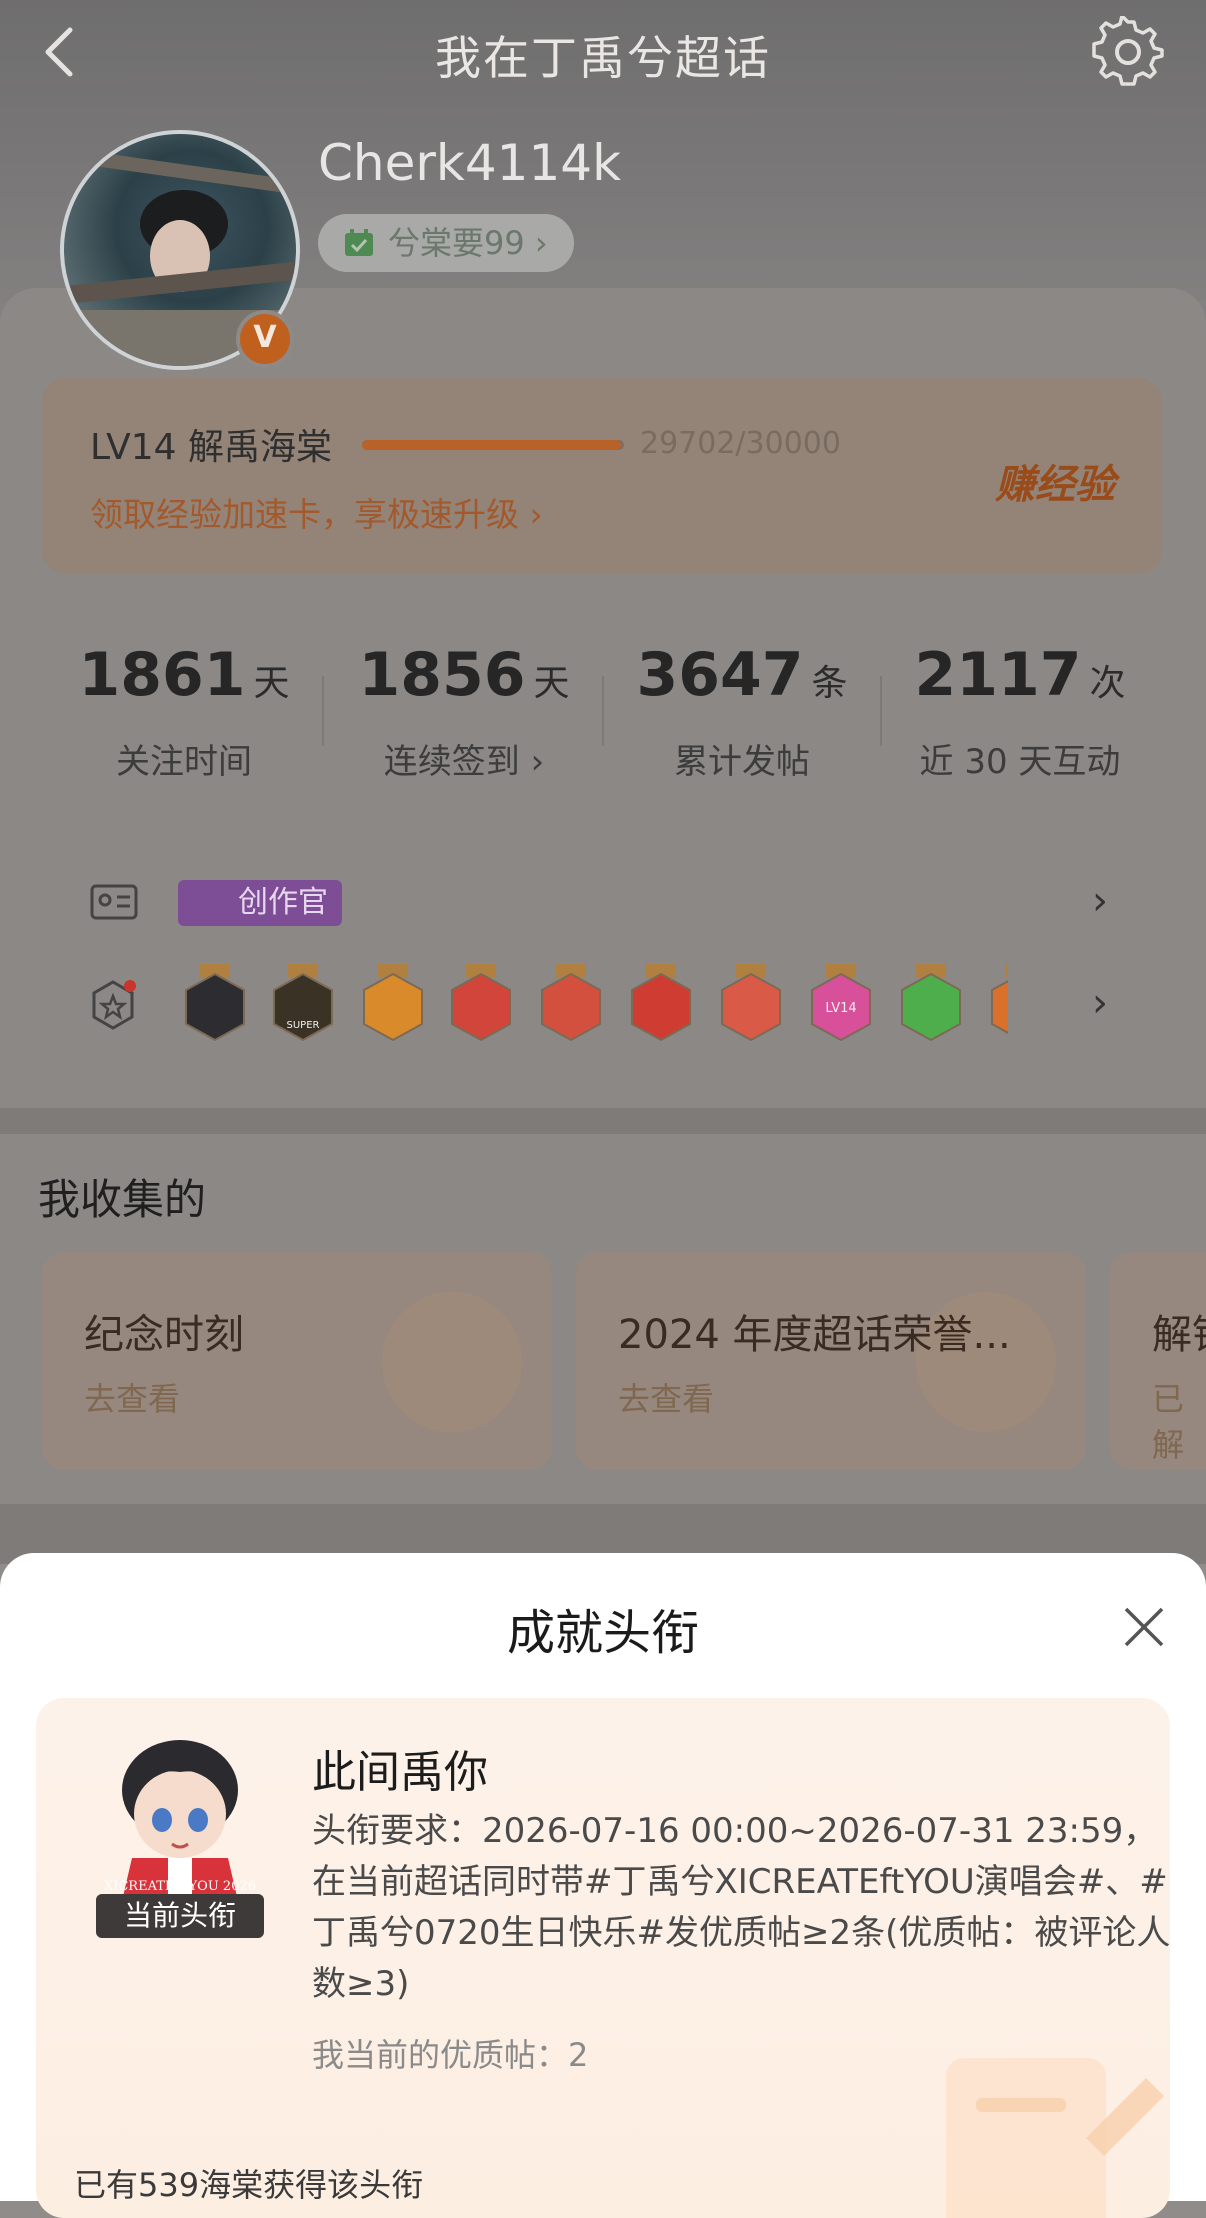 This screenshot has width=1206, height=2218. I want to click on stat-label: 累计发帖, so click(742, 762).